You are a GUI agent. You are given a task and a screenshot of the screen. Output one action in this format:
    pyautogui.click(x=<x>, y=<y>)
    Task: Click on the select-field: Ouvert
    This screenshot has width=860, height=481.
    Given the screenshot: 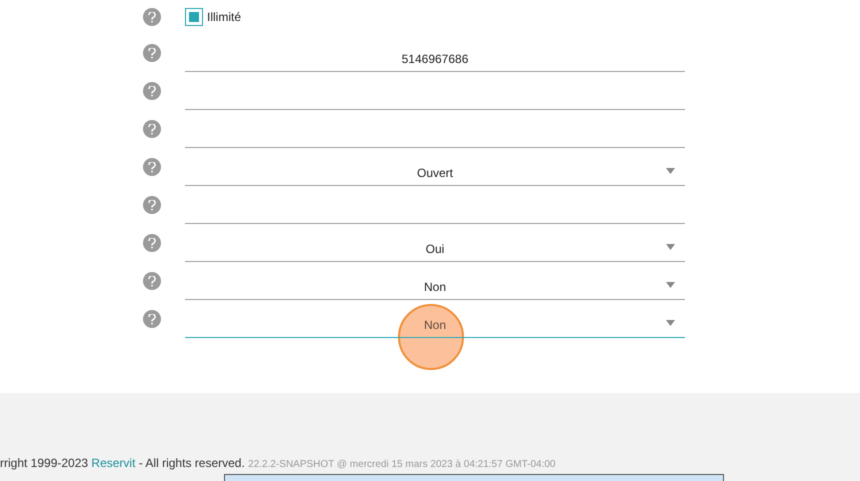 What is the action you would take?
    pyautogui.click(x=435, y=167)
    